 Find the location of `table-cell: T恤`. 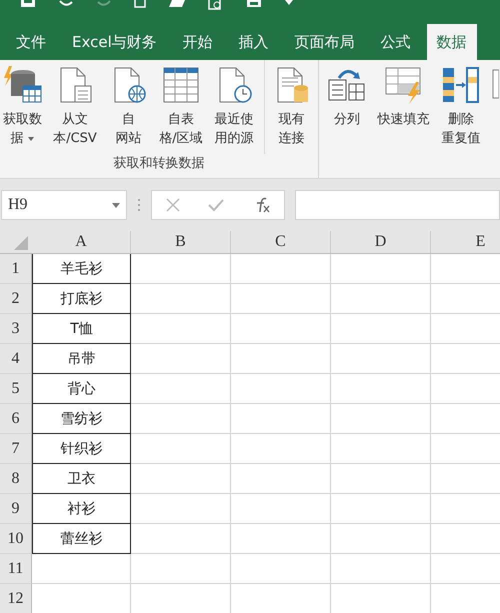

table-cell: T恤 is located at coordinates (81, 329).